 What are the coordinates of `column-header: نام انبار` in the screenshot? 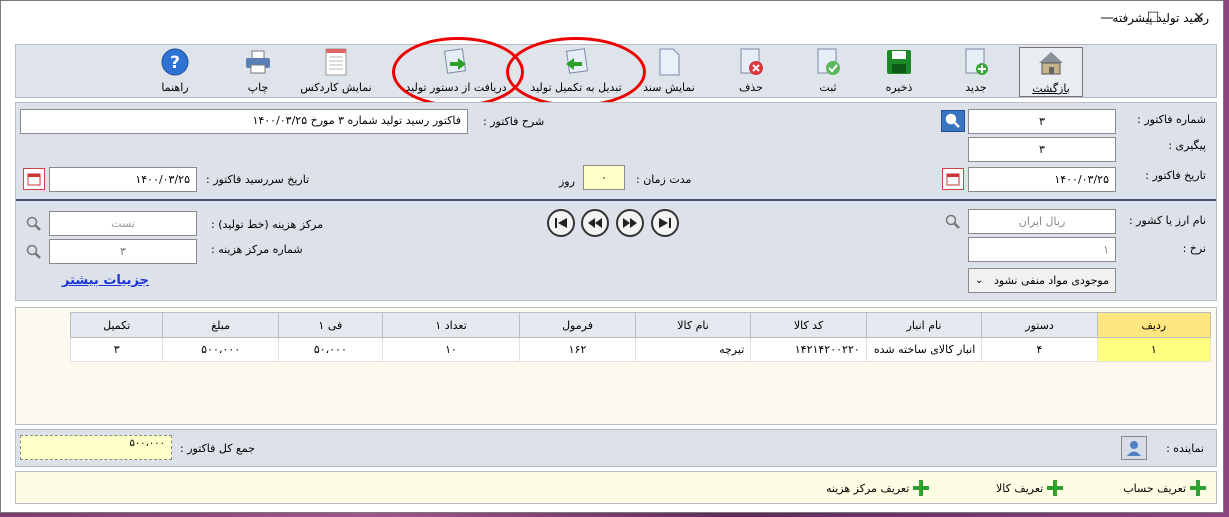 It's located at (924, 325).